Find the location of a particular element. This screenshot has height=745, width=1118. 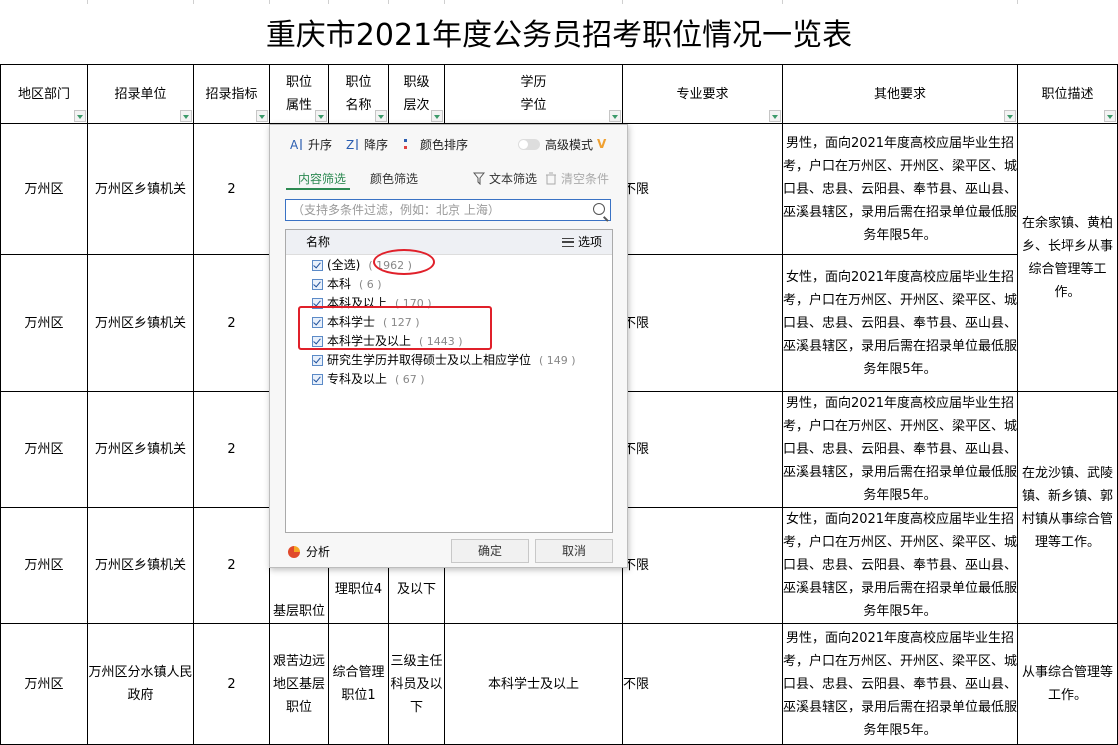

sort-by-color-button: 颜色排序 is located at coordinates (435, 144).